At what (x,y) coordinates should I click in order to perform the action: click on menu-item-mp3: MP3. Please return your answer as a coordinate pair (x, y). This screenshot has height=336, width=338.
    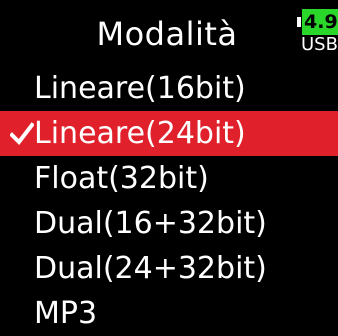
    Looking at the image, I should click on (169, 313).